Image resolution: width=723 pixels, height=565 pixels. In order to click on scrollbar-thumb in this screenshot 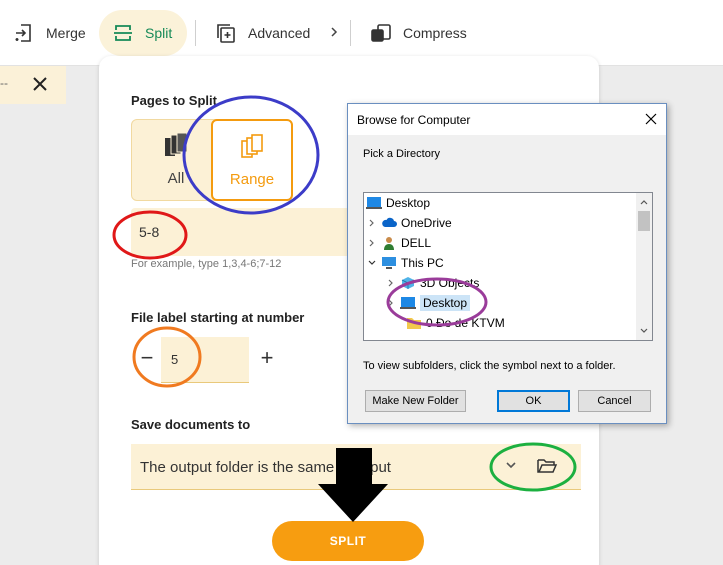, I will do `click(644, 221)`.